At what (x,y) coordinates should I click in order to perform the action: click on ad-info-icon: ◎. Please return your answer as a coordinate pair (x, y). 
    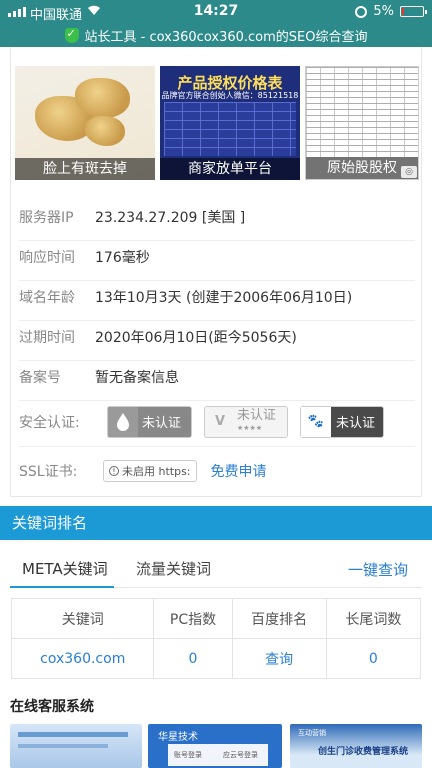
    Looking at the image, I should click on (409, 172).